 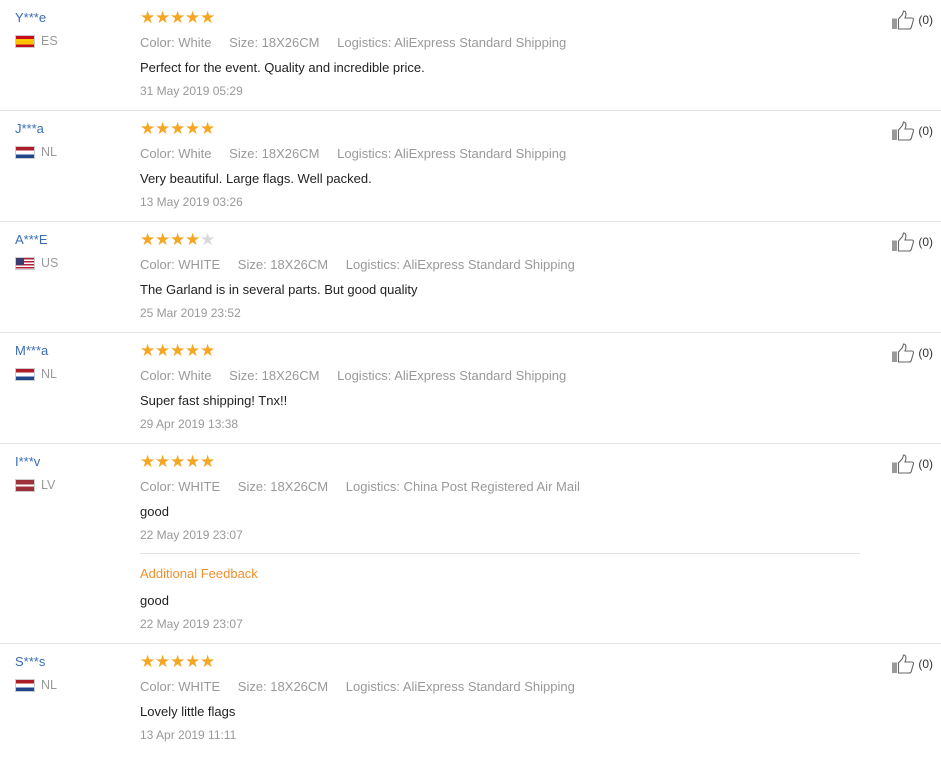 What do you see at coordinates (214, 400) in the screenshot?
I see `review-text: Super fast shipping! Tnx!!` at bounding box center [214, 400].